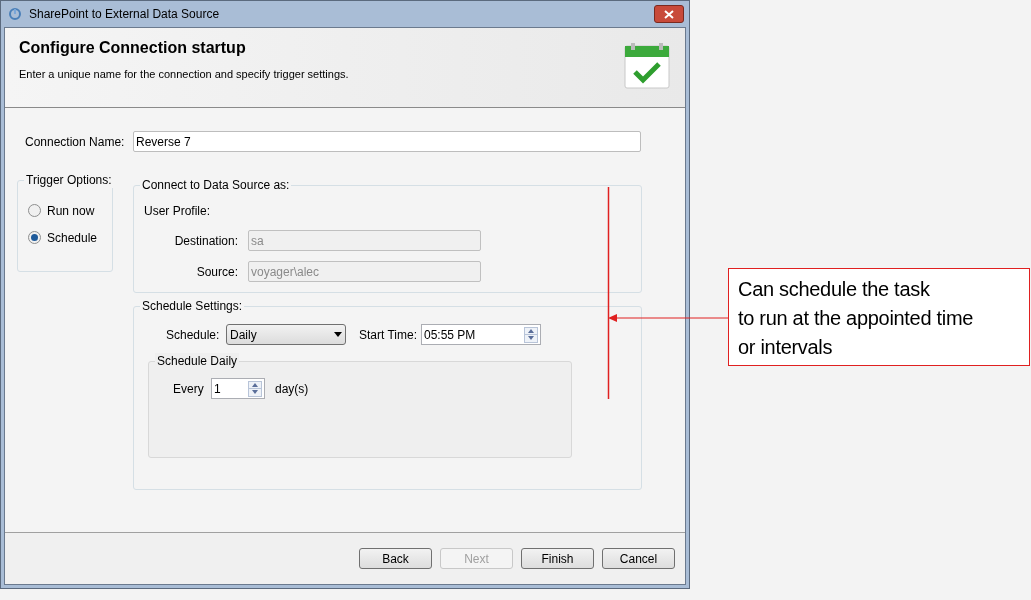 The image size is (1031, 600). I want to click on start-time-field: 05:55 PM, so click(481, 334).